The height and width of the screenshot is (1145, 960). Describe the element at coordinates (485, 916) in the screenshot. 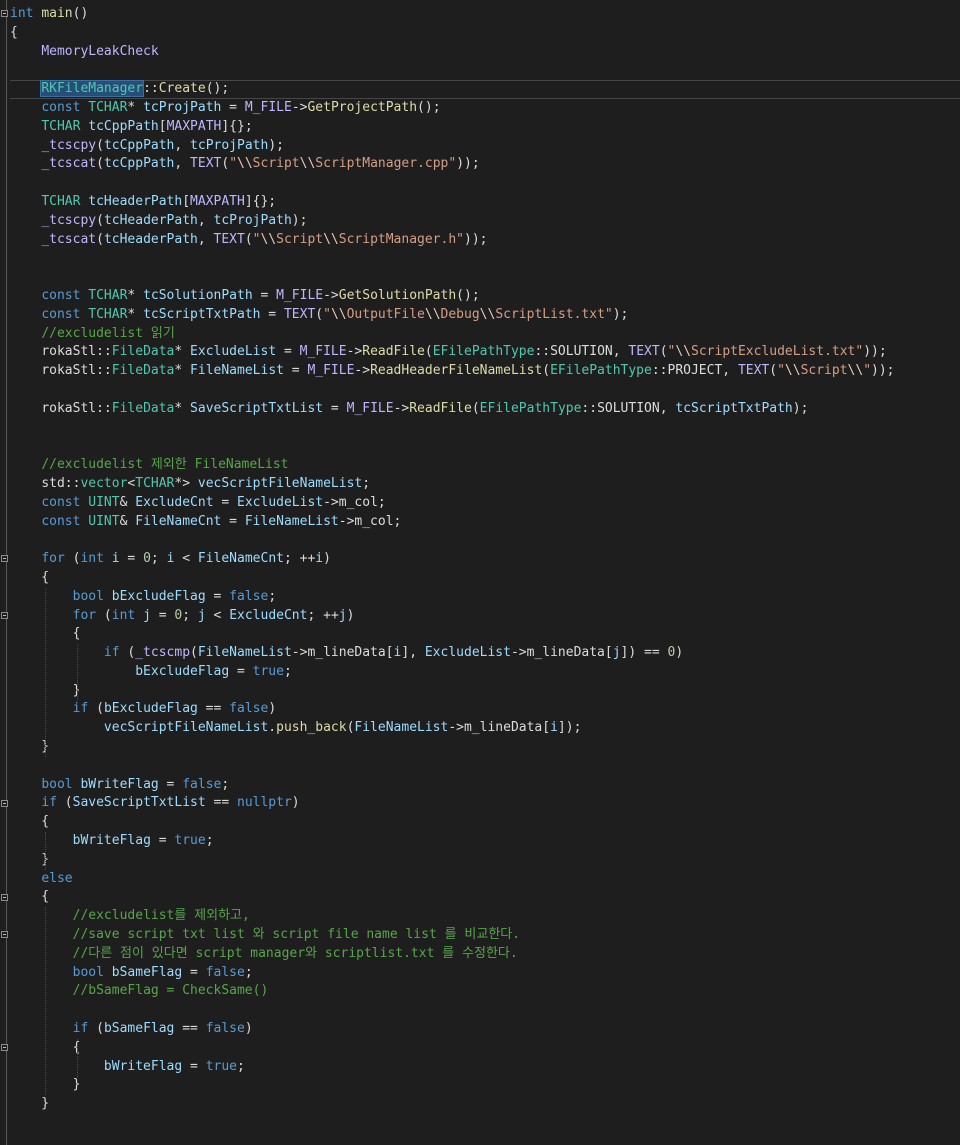

I see `code-line: //excludelist를 제외하고,` at that location.